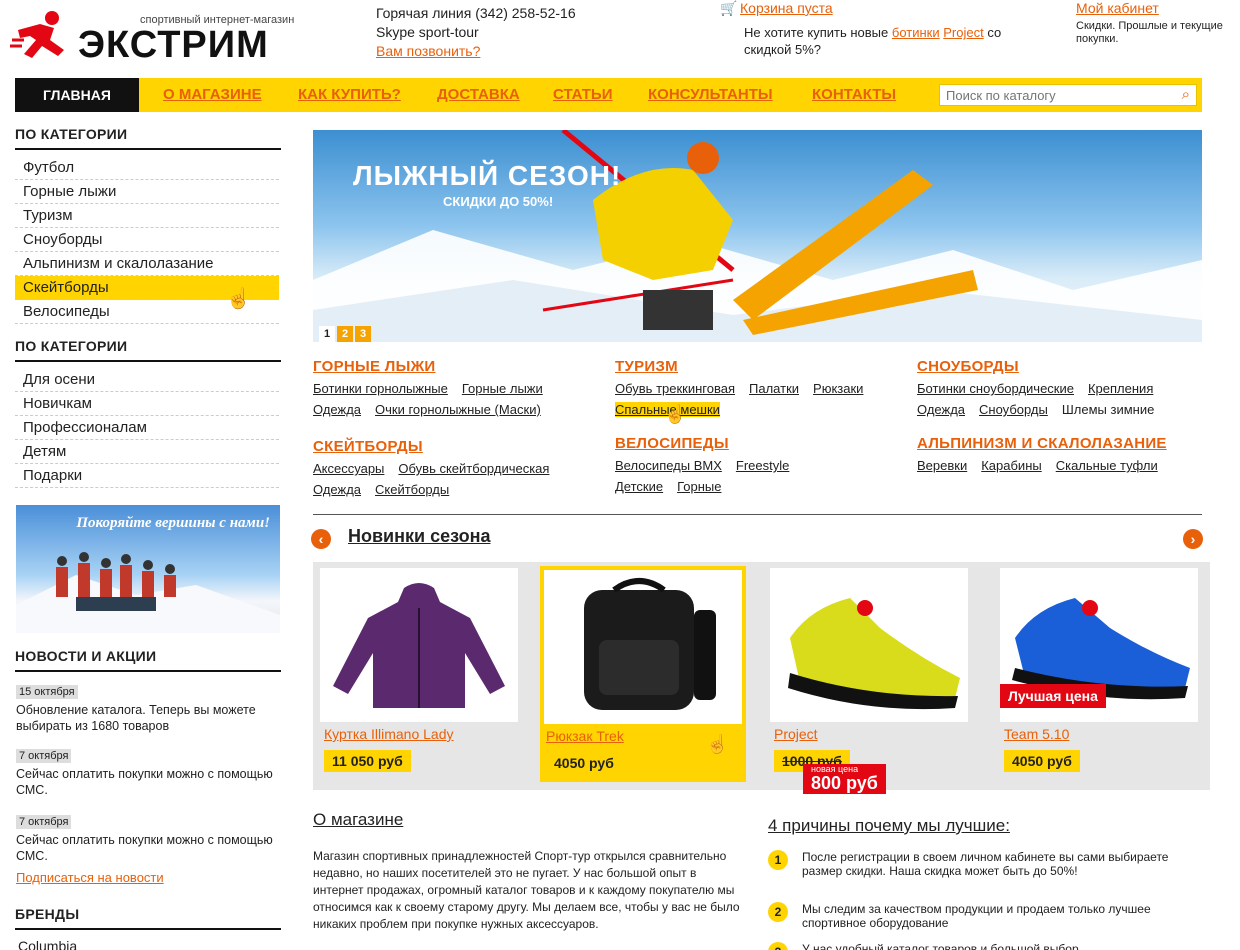 This screenshot has height=950, width=1240. I want to click on category-link: Детские, so click(639, 486).